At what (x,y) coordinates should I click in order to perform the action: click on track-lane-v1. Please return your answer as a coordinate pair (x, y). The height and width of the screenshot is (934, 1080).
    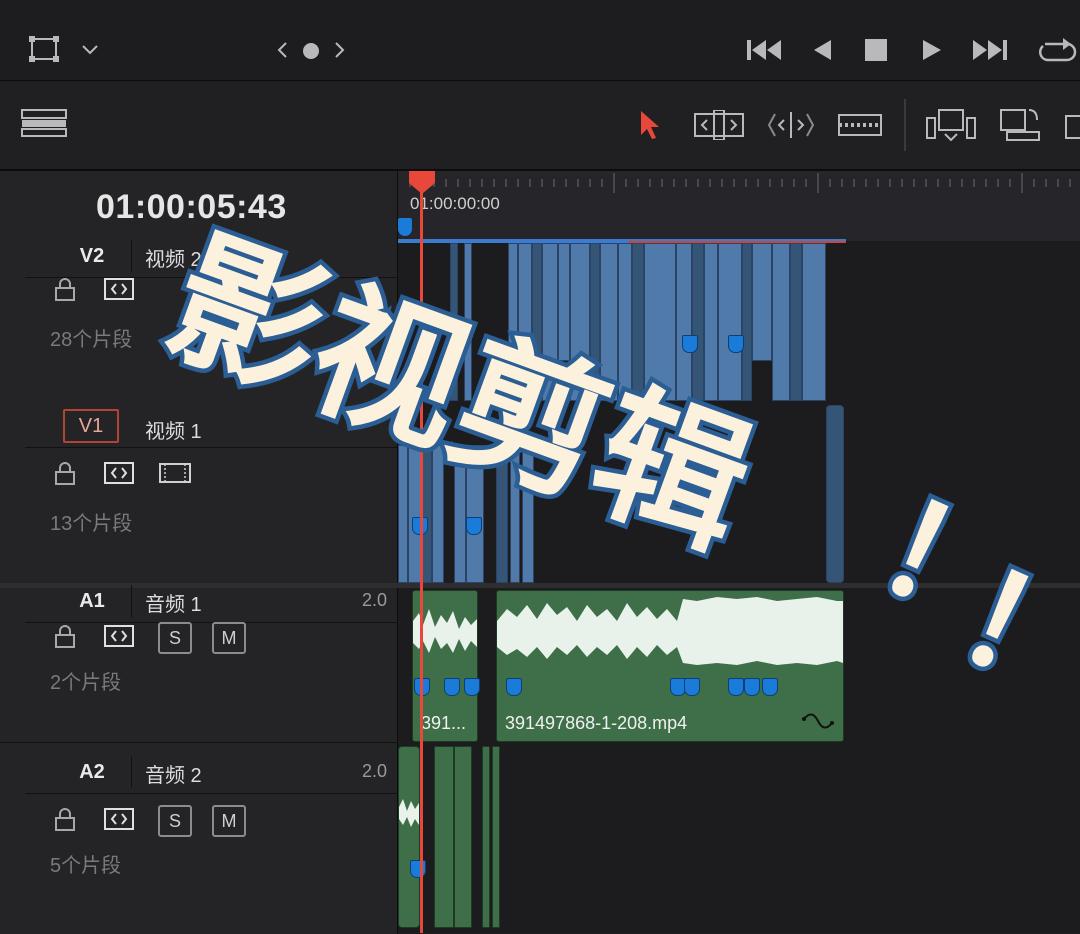
    Looking at the image, I should click on (739, 493).